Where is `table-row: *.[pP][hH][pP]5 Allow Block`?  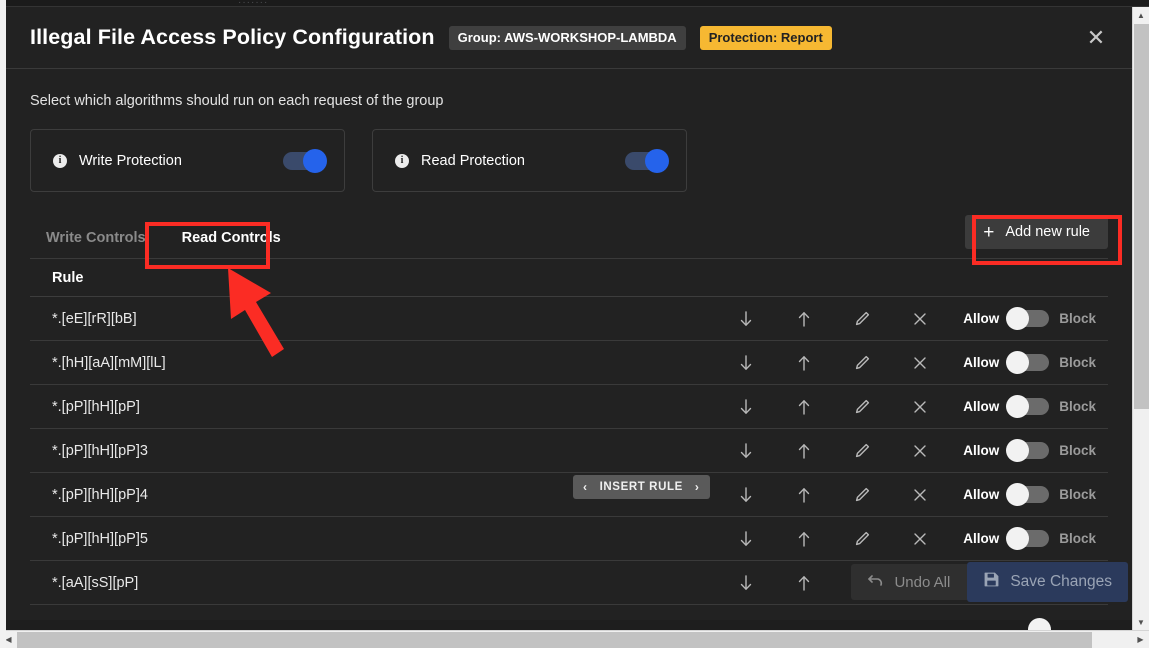 table-row: *.[pP][hH][pP]5 Allow Block is located at coordinates (569, 539).